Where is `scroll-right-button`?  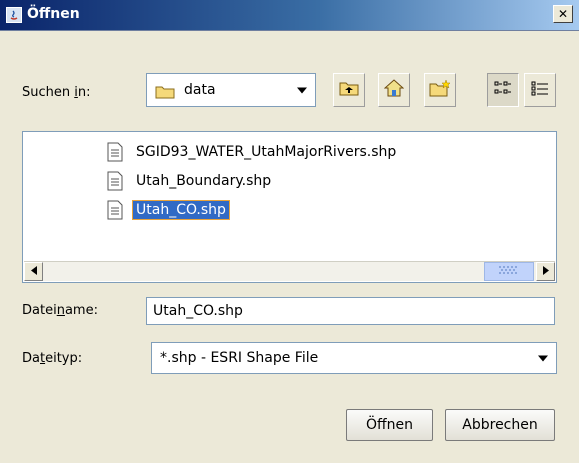
scroll-right-button is located at coordinates (545, 271).